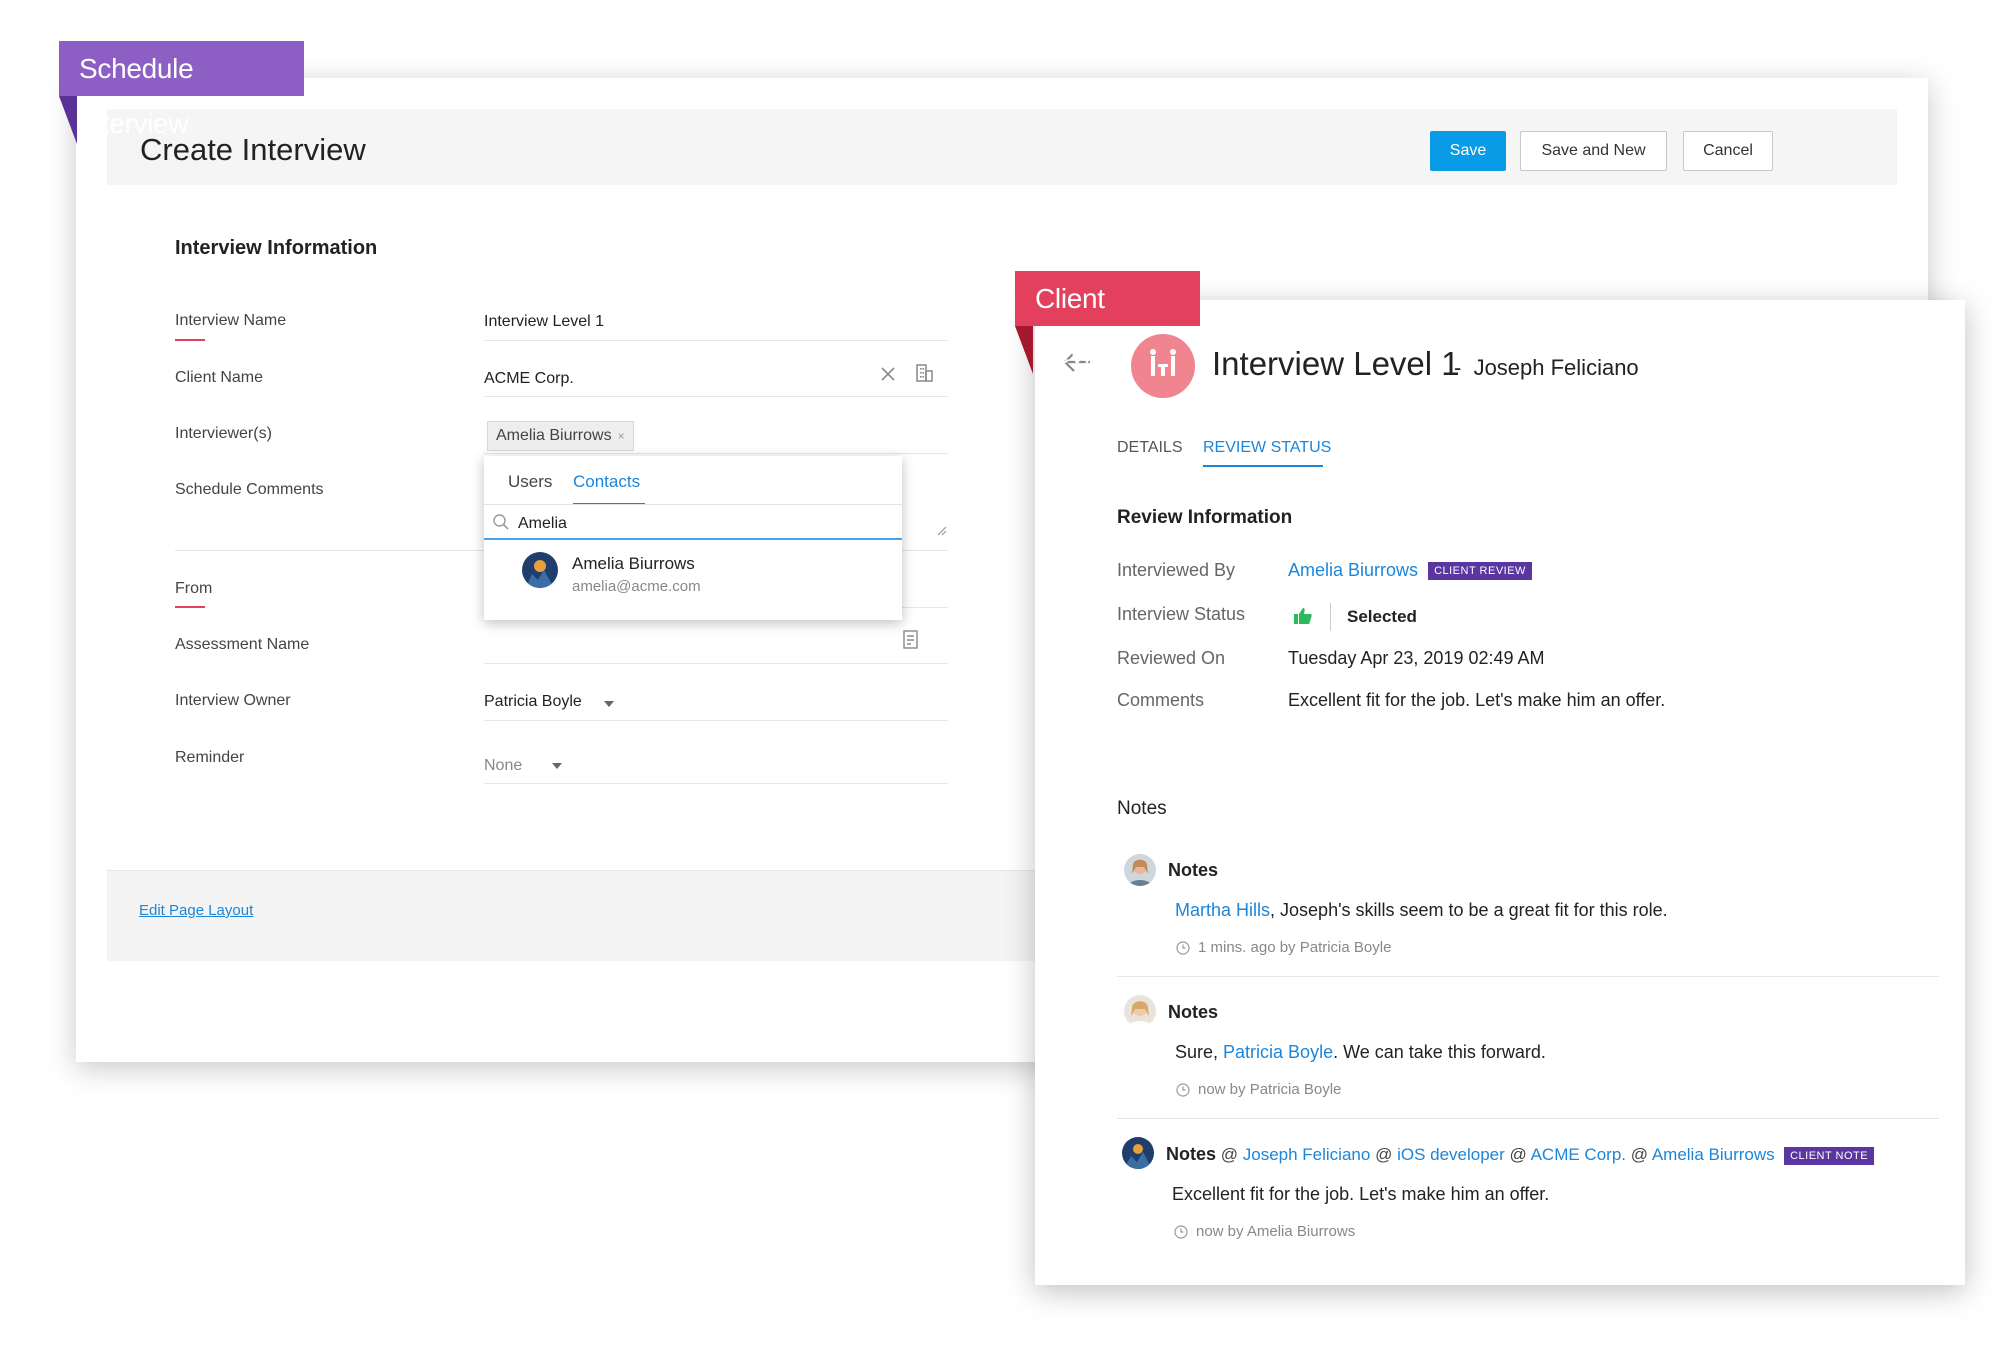  I want to click on note-meta: now by Amelia Biurrows, so click(1276, 1231).